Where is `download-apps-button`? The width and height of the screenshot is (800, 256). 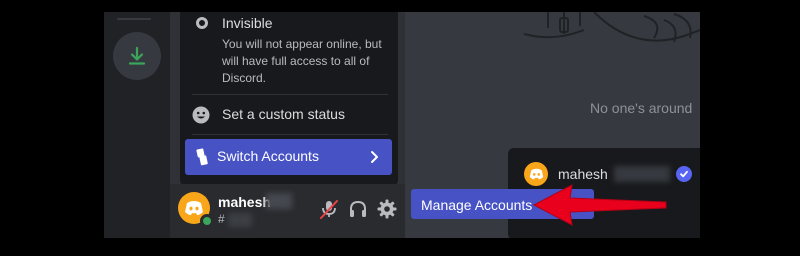 download-apps-button is located at coordinates (137, 56).